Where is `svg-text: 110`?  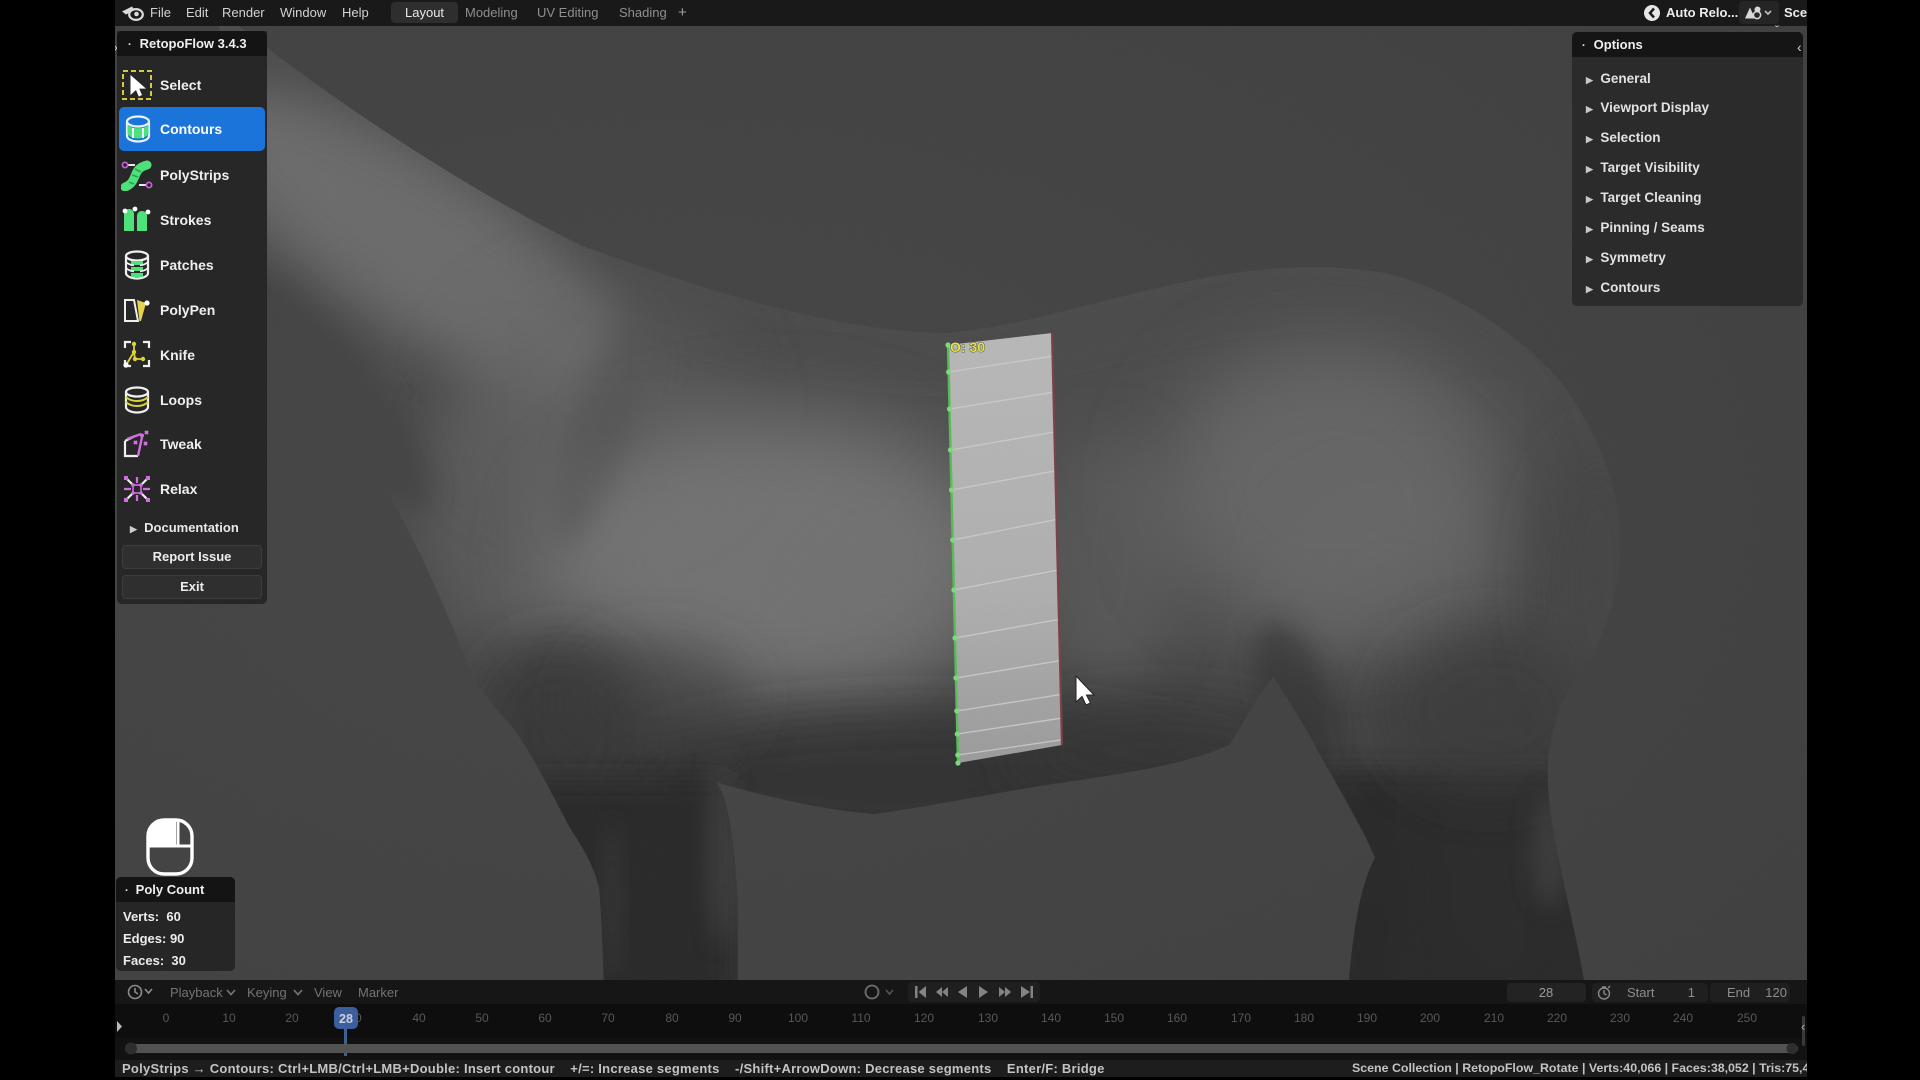
svg-text: 110 is located at coordinates (860, 1018).